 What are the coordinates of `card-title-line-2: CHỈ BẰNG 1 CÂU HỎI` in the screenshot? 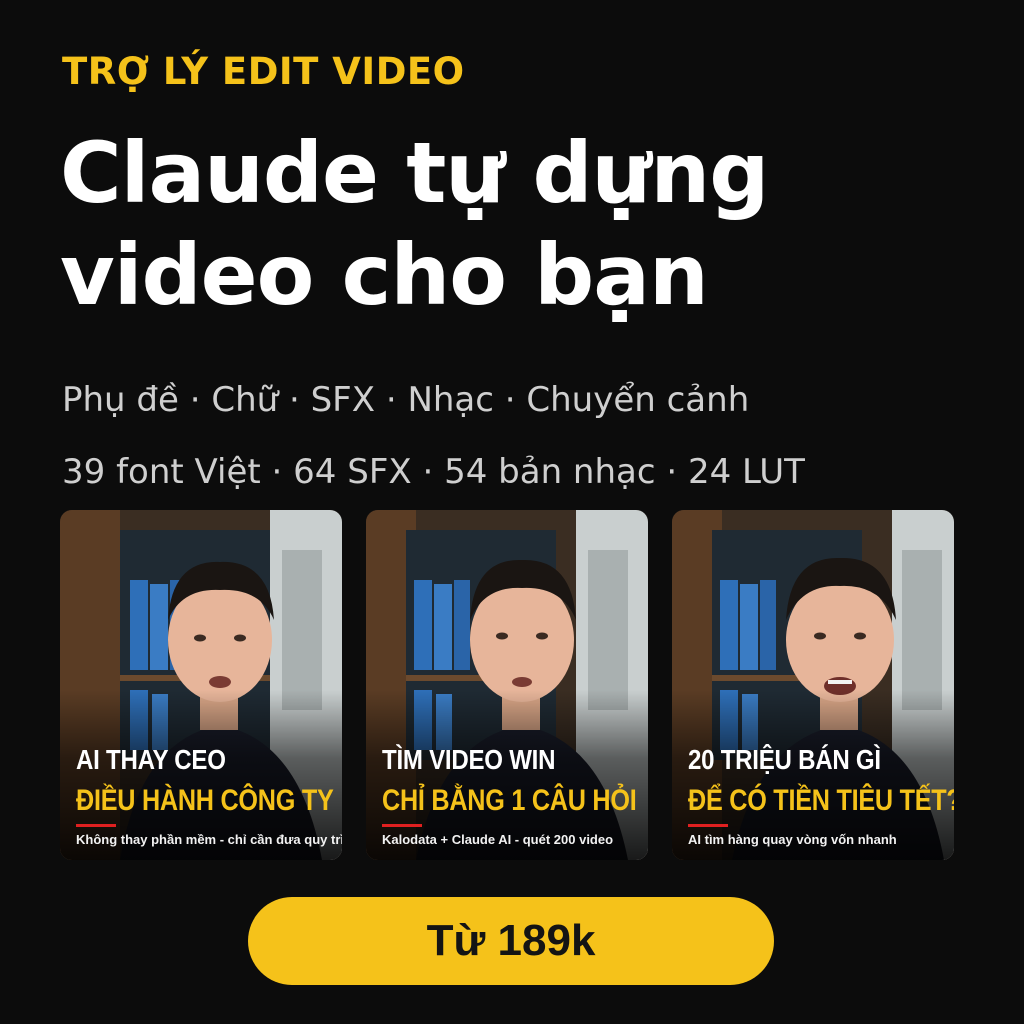 It's located at (509, 800).